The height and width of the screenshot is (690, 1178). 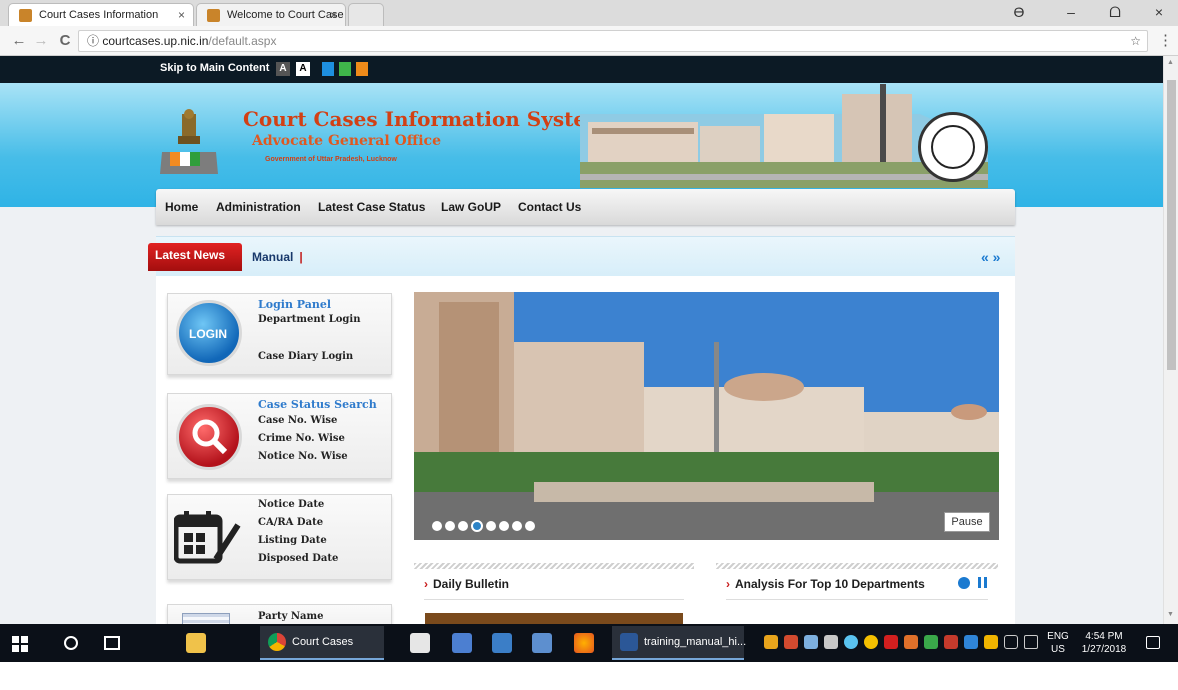 What do you see at coordinates (20, 644) in the screenshot?
I see `windows-start-icon` at bounding box center [20, 644].